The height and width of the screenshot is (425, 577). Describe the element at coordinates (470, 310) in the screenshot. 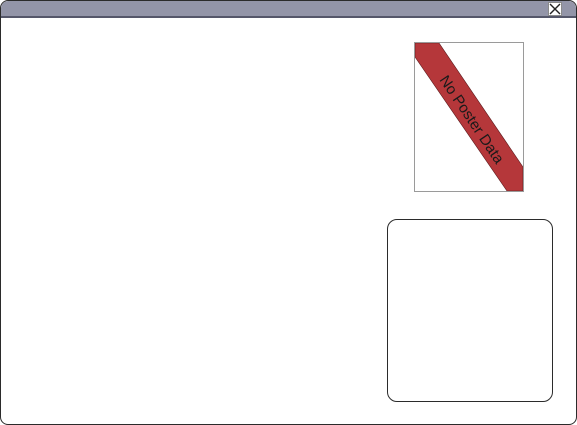

I see `info-panel` at that location.